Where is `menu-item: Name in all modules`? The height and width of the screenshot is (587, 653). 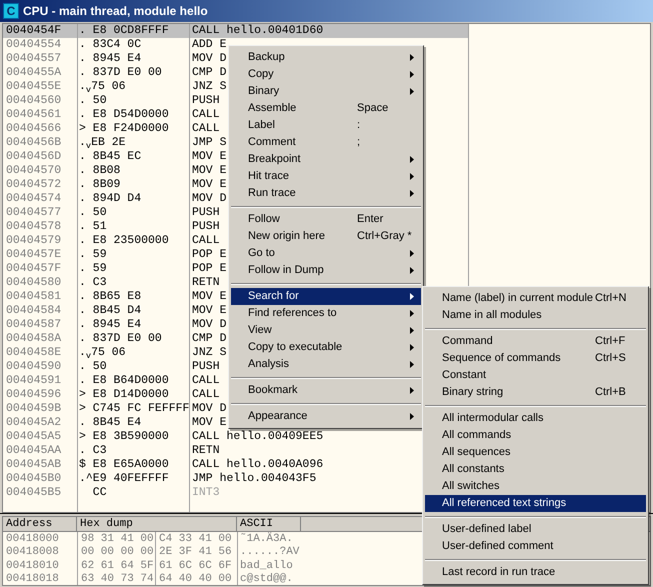 menu-item: Name in all modules is located at coordinates (535, 315).